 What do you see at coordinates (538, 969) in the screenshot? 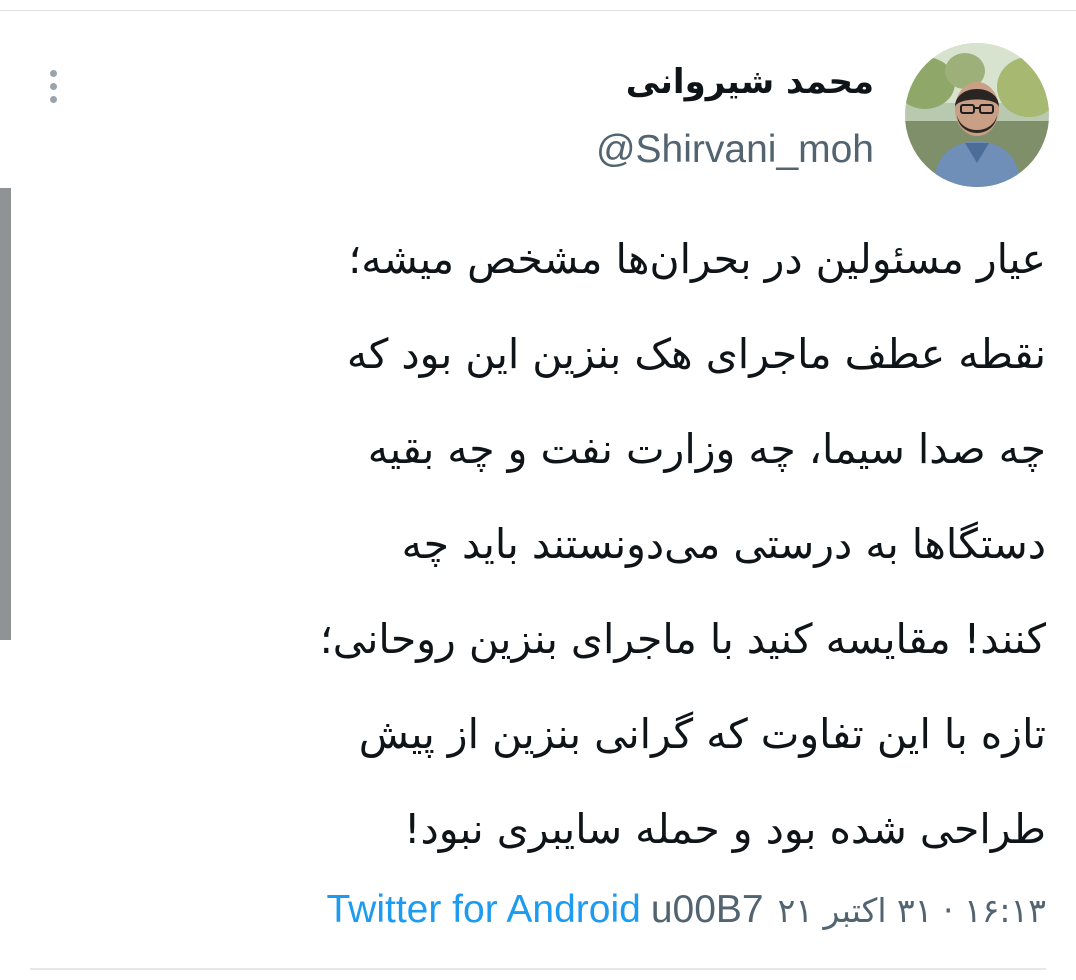
I see `bottom-divider` at bounding box center [538, 969].